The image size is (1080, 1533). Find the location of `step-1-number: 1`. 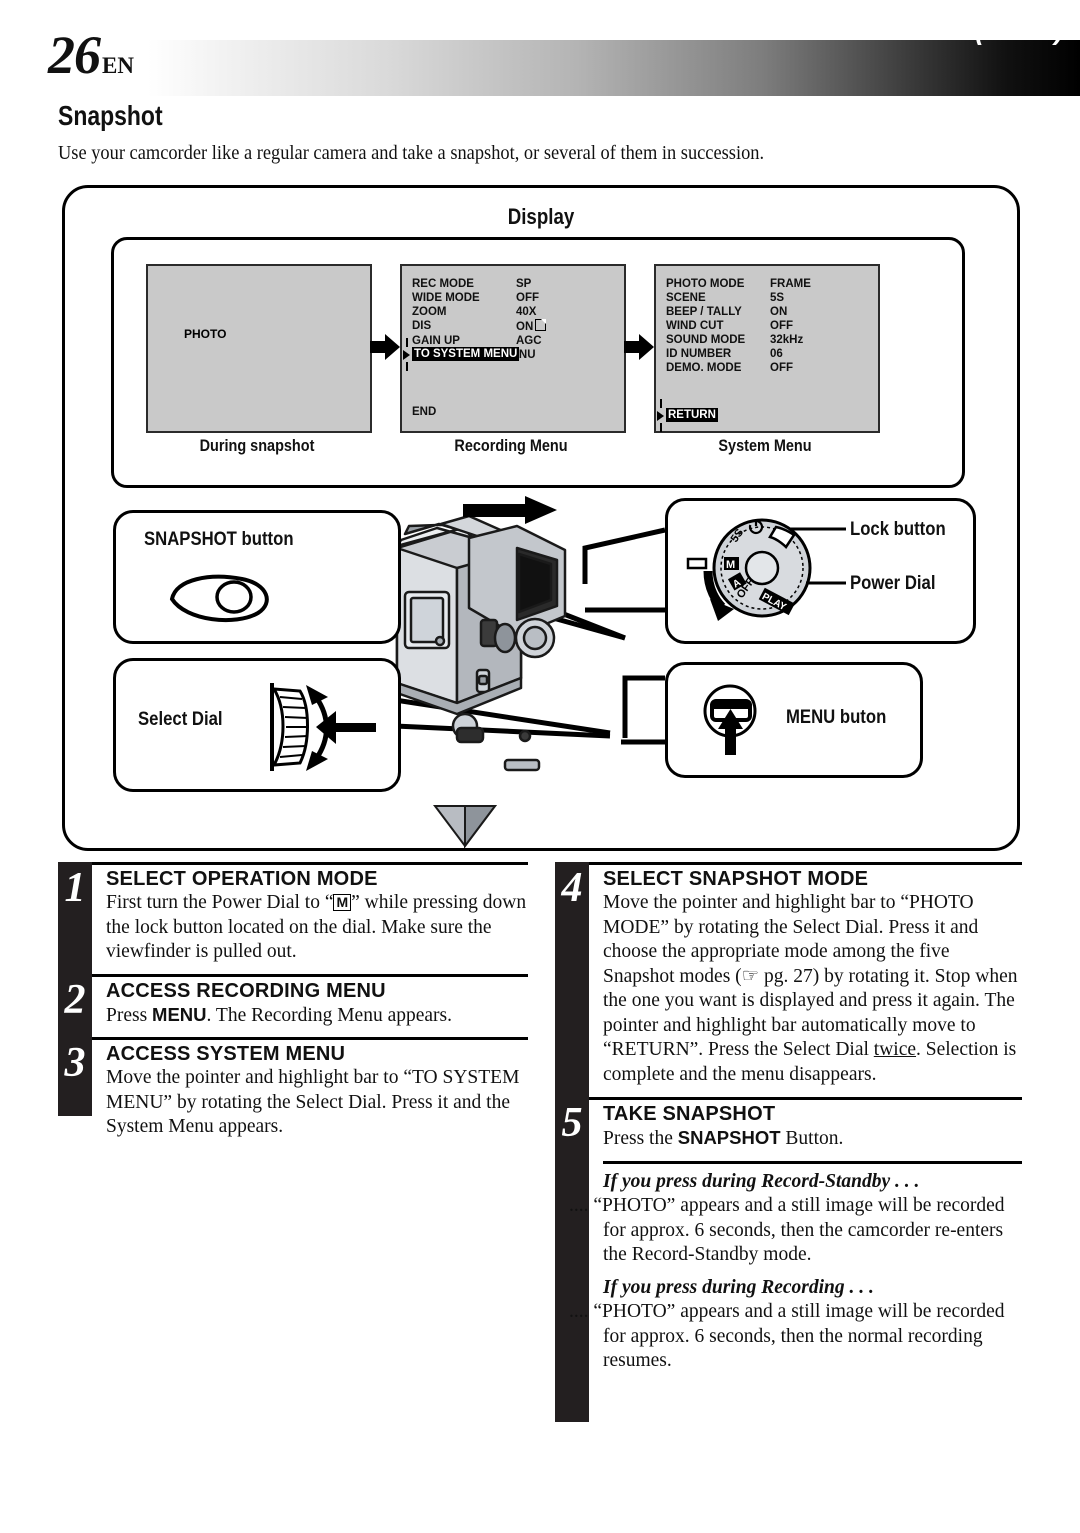

step-1-number: 1 is located at coordinates (75, 888).